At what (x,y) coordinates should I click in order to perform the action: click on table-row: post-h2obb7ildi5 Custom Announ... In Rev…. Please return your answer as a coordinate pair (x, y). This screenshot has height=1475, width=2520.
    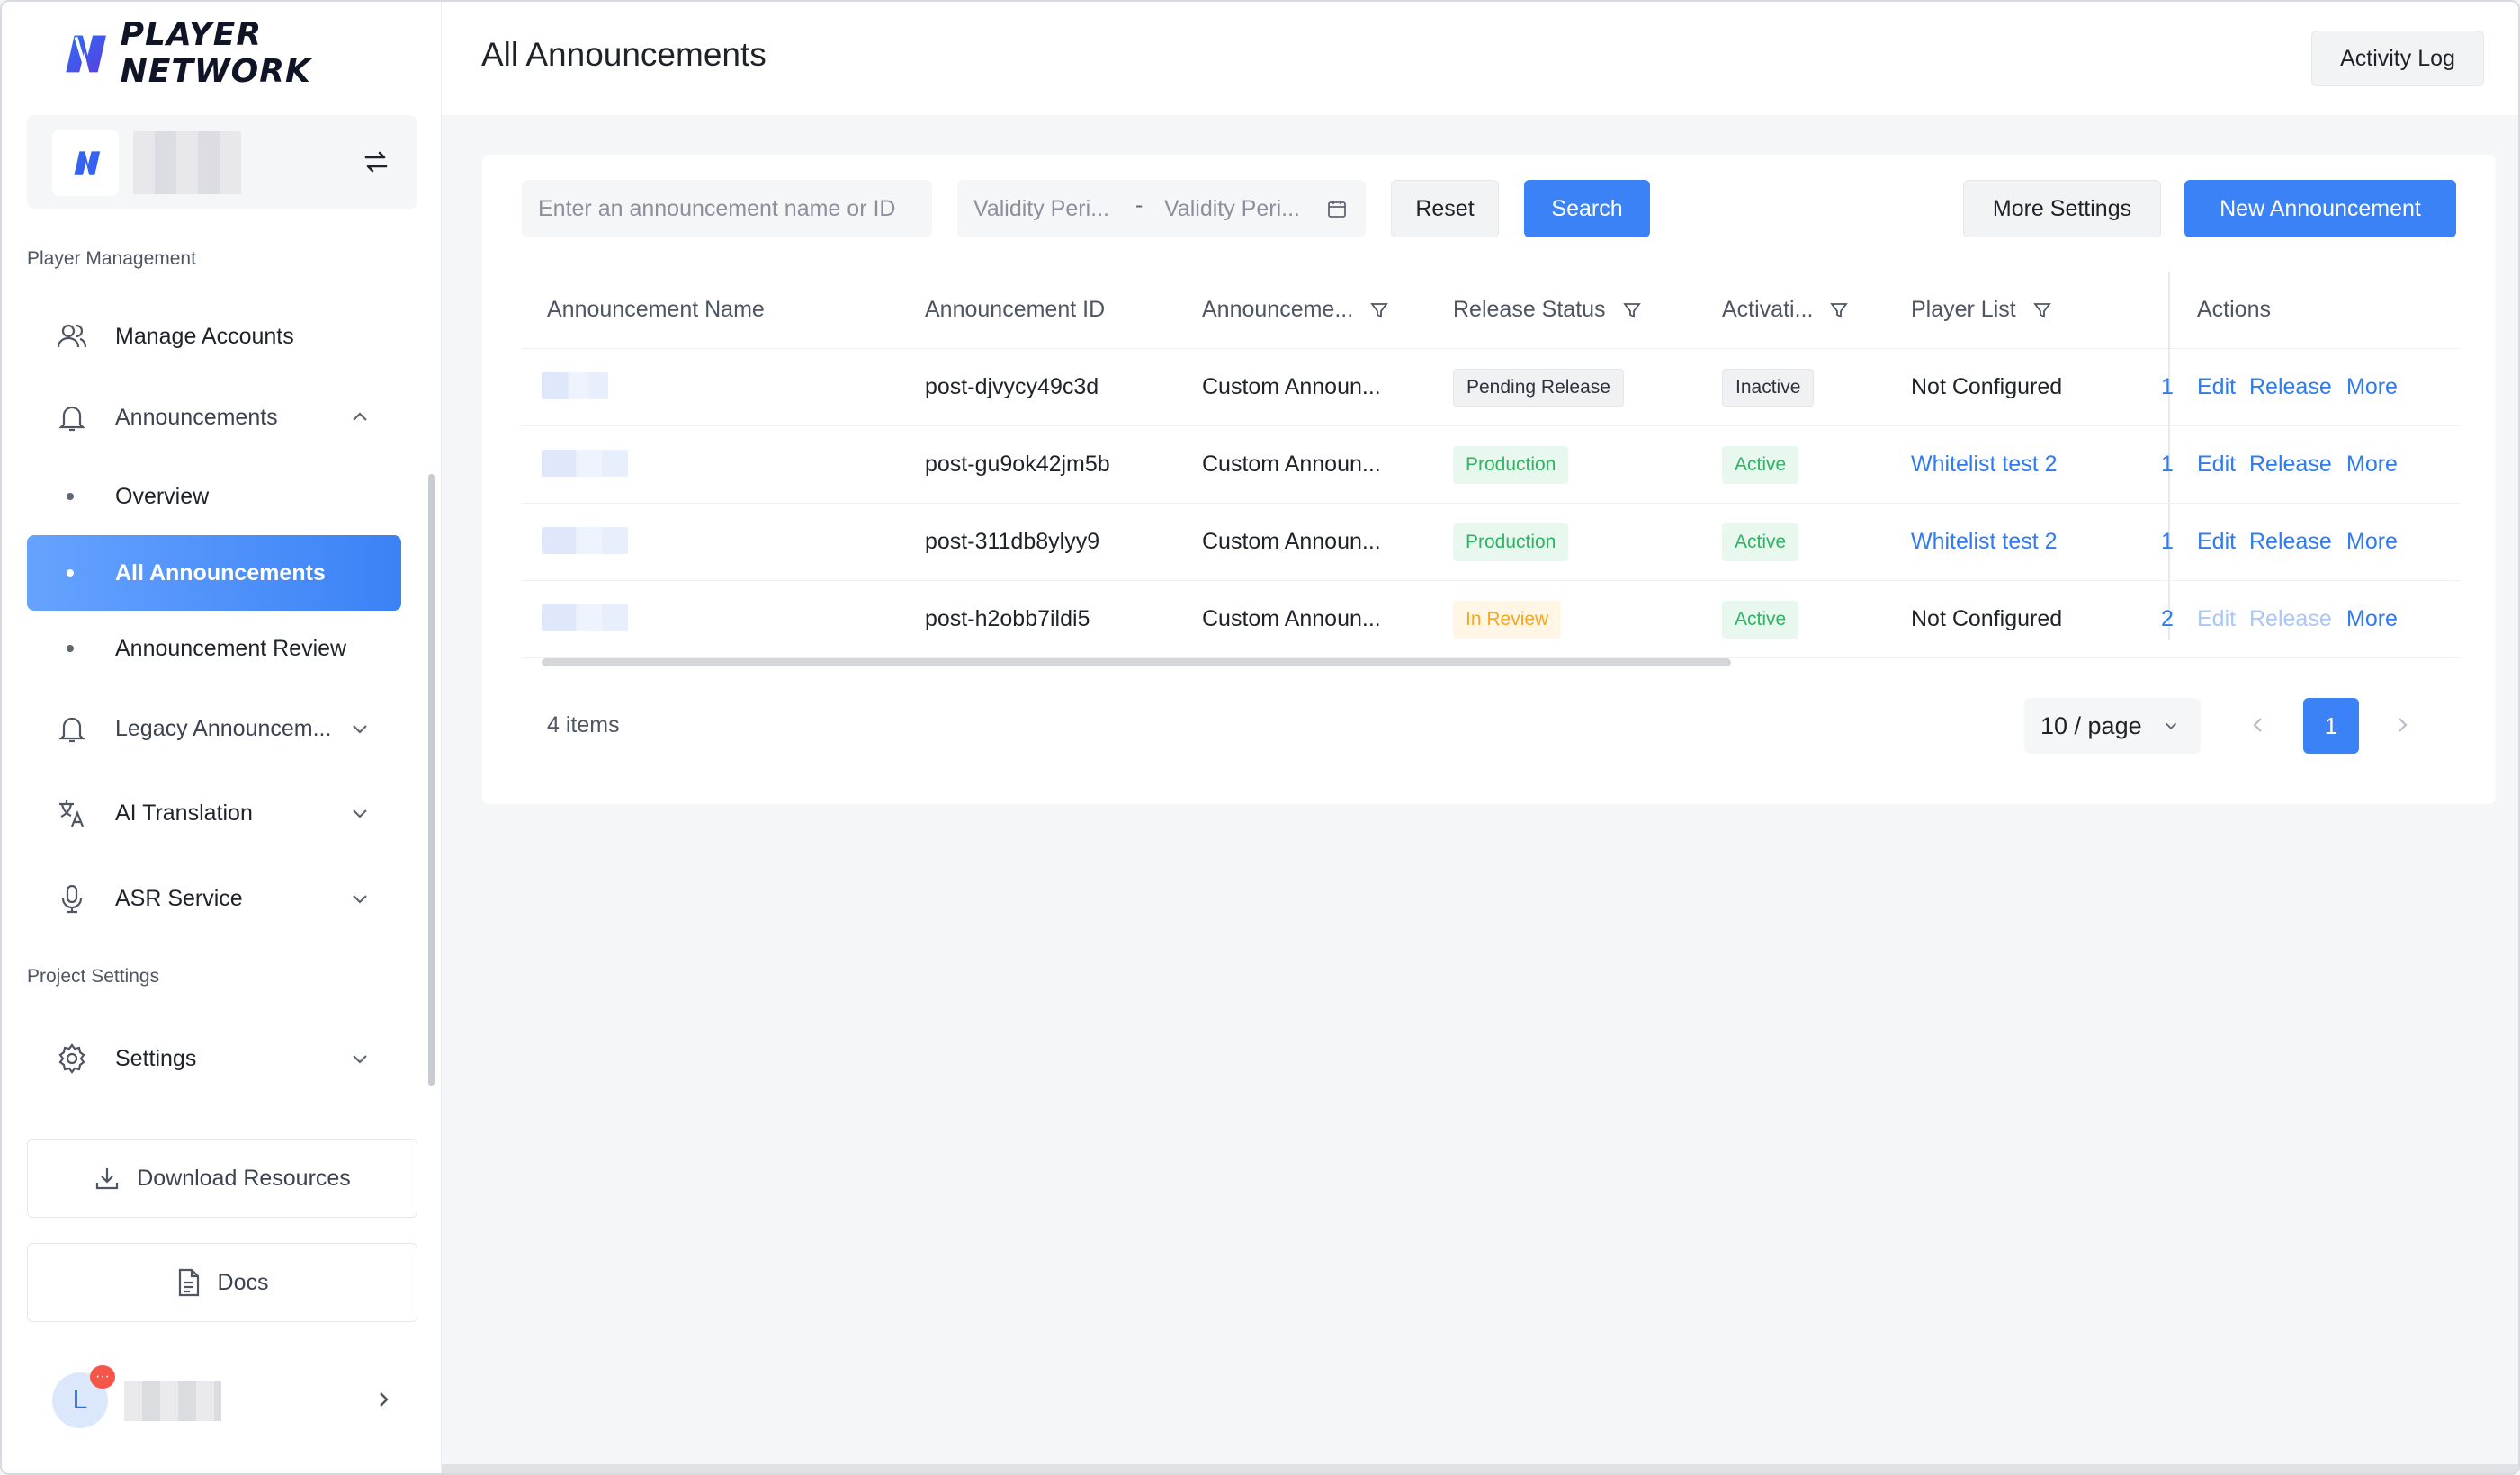
    Looking at the image, I should click on (1491, 619).